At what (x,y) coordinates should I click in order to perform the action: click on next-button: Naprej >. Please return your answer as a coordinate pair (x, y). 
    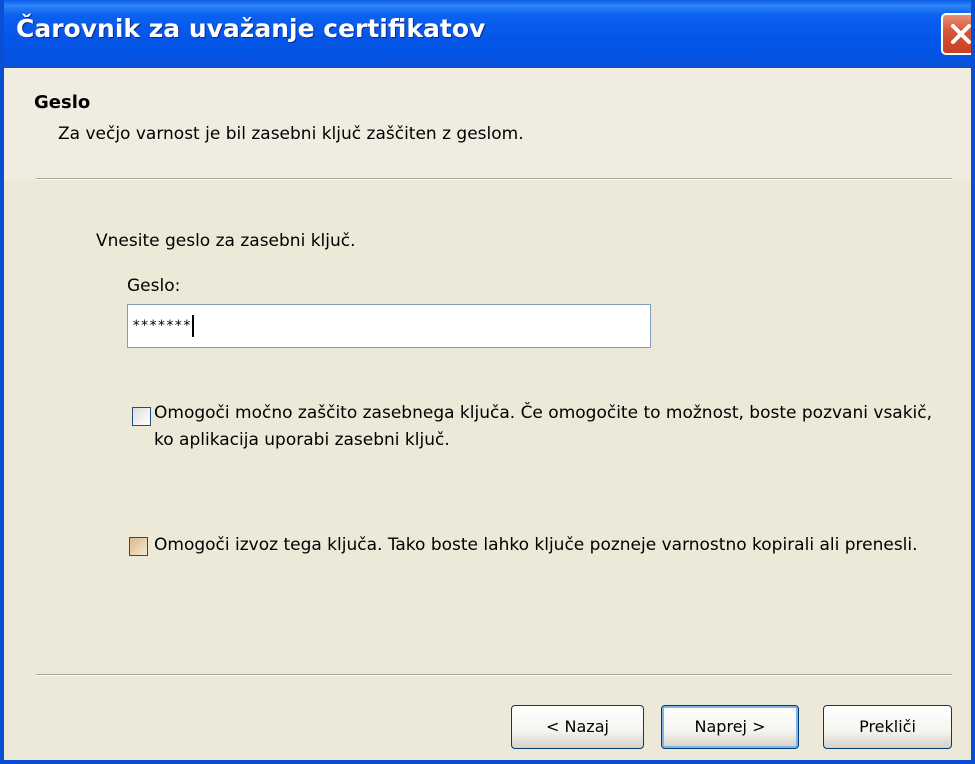
    Looking at the image, I should click on (730, 727).